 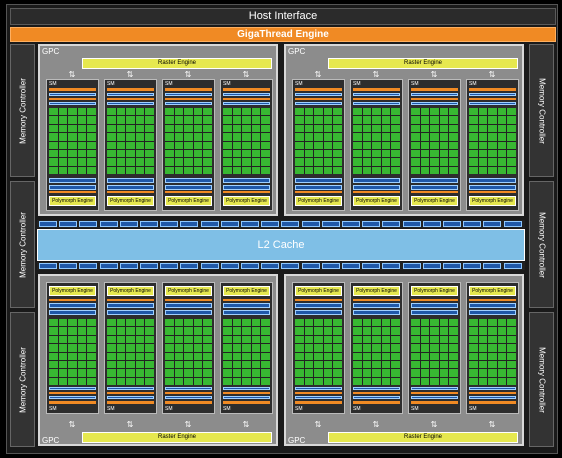 What do you see at coordinates (283, 34) in the screenshot?
I see `gigathread-engine: GigaThread Engine` at bounding box center [283, 34].